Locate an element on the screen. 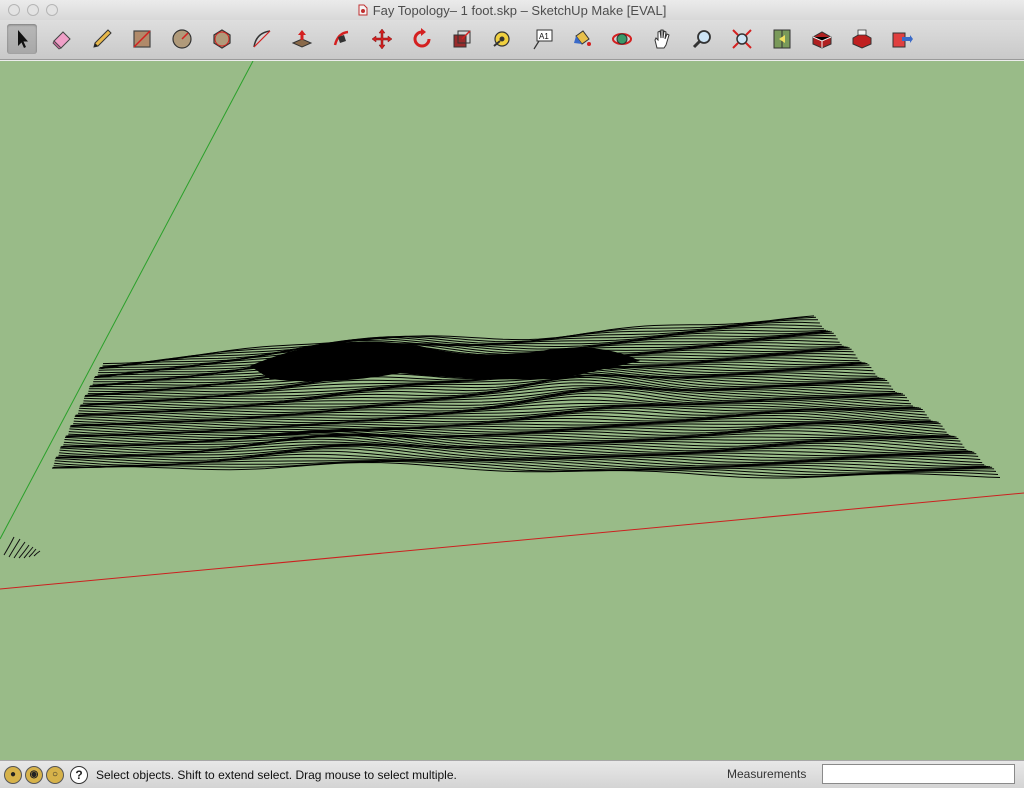  orbit-icon is located at coordinates (622, 39).